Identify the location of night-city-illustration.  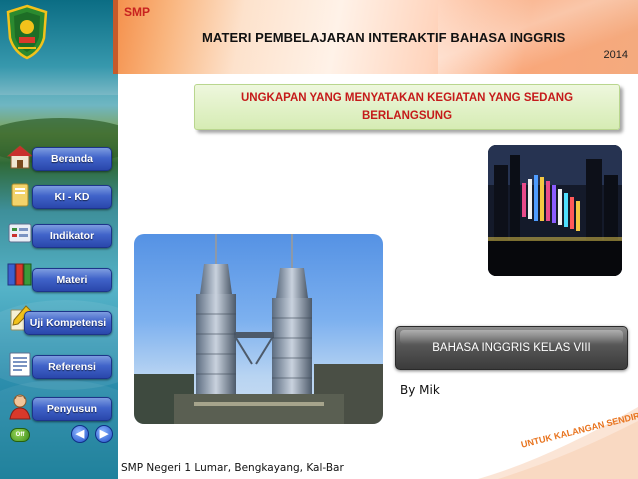
(555, 210).